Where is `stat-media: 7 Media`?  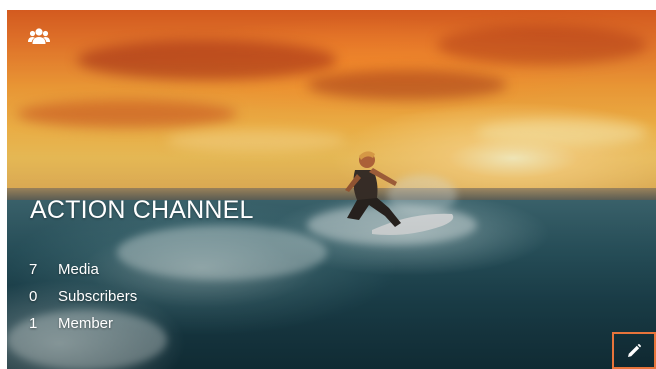 stat-media: 7 Media is located at coordinates (83, 273).